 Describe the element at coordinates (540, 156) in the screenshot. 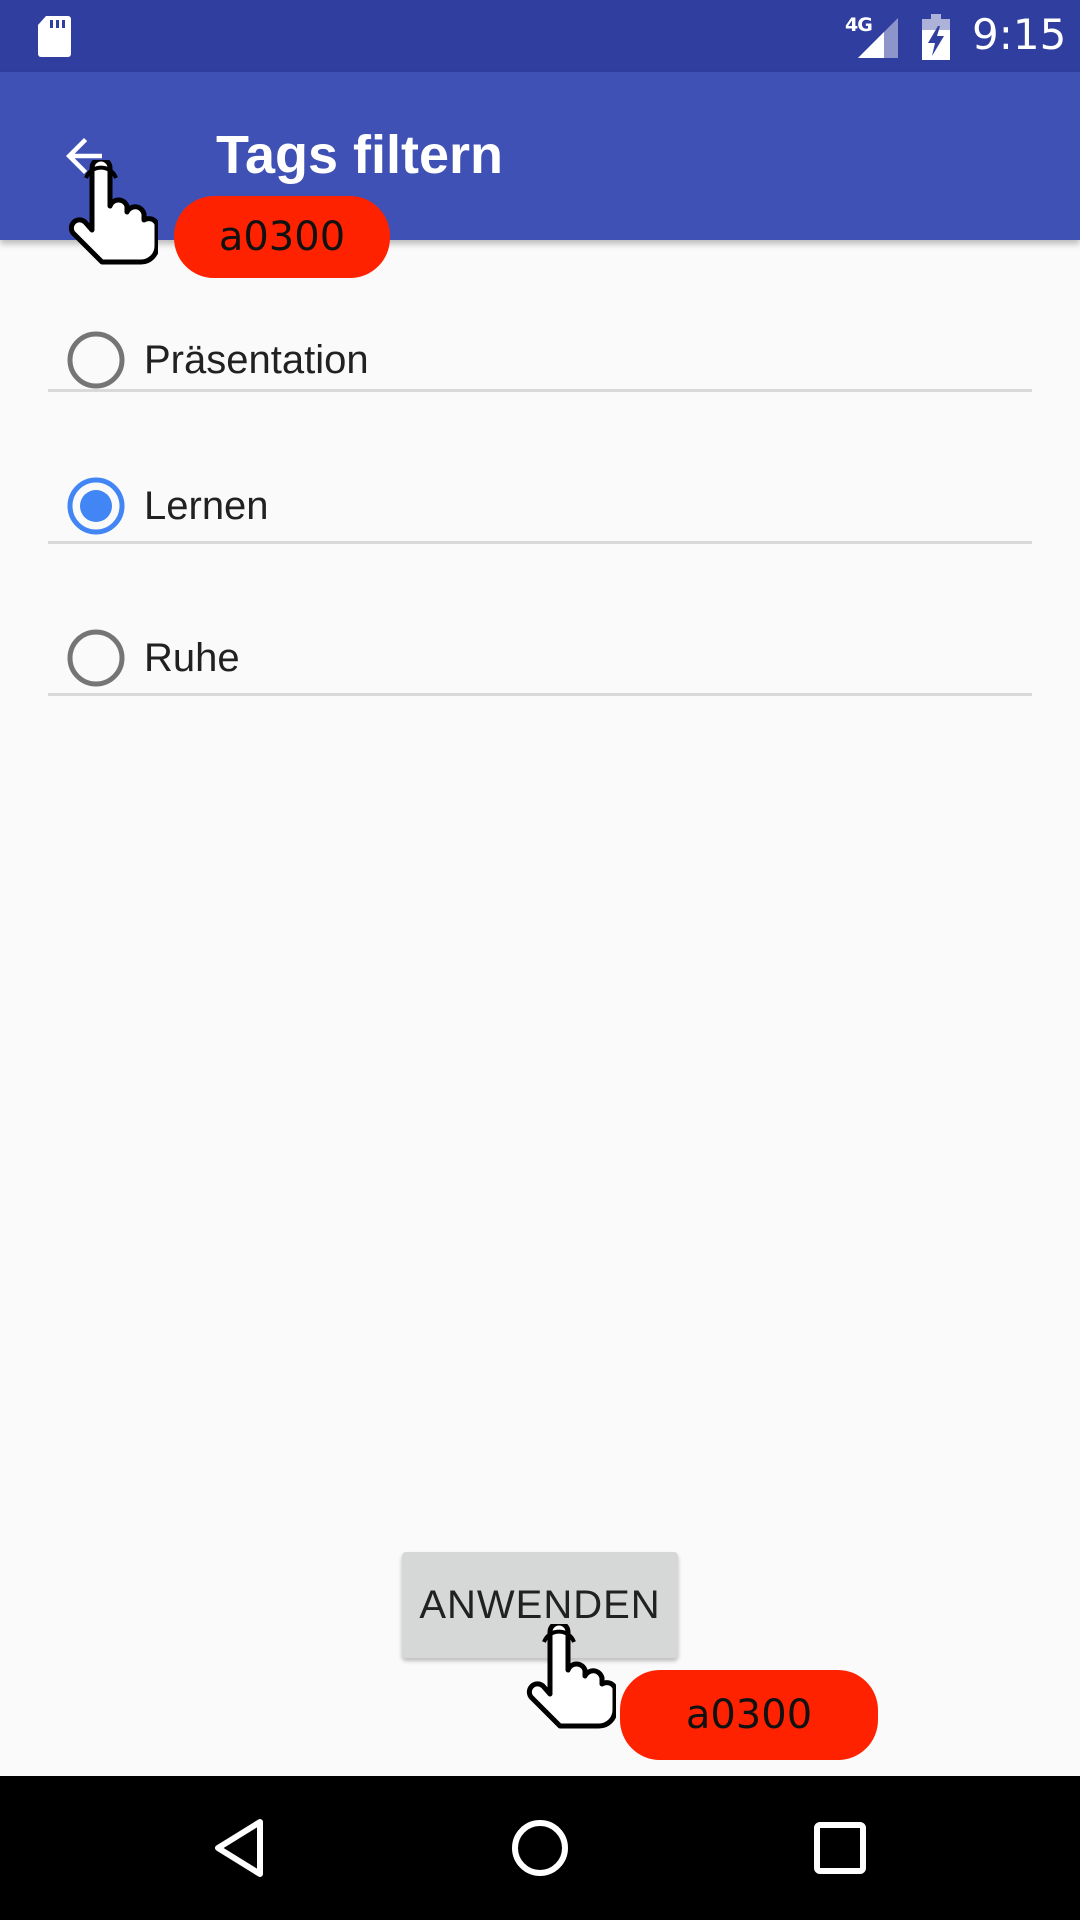

I see `app-bar: Tags filtern` at that location.